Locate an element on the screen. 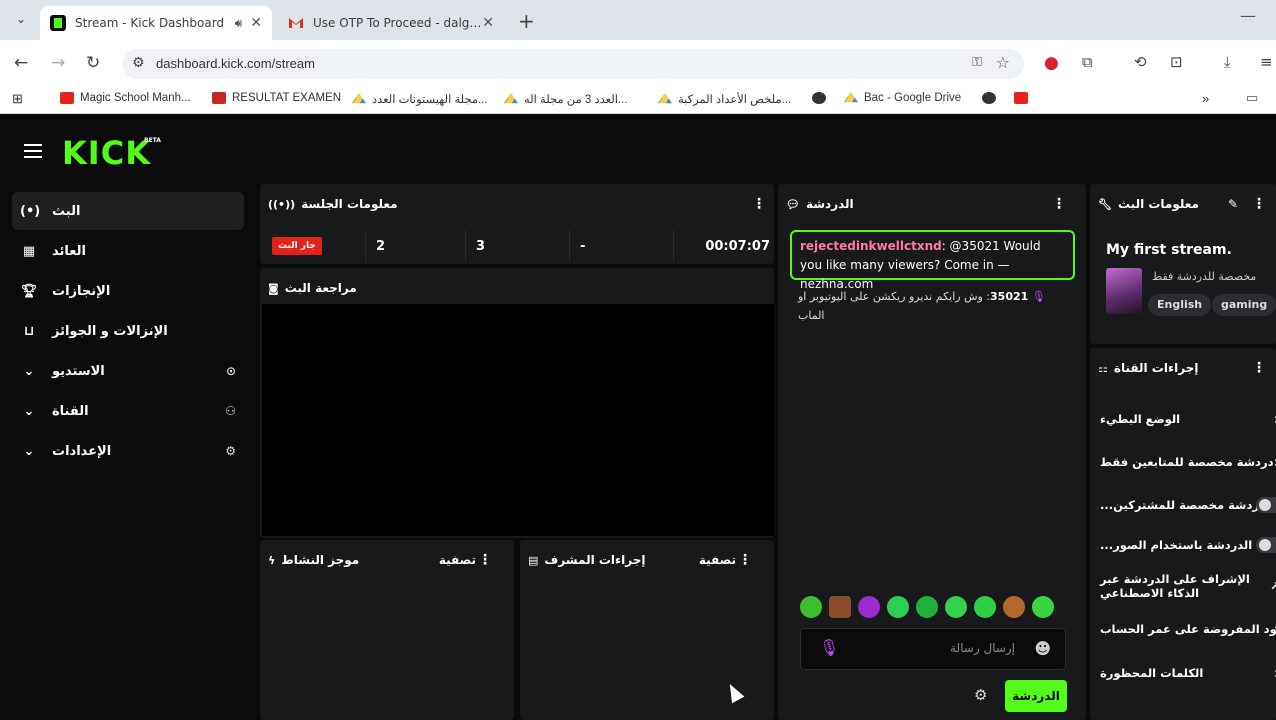 The width and height of the screenshot is (1276, 720). action-emotes-only: ...الدردشة باستخدام الصور is located at coordinates (1188, 545).